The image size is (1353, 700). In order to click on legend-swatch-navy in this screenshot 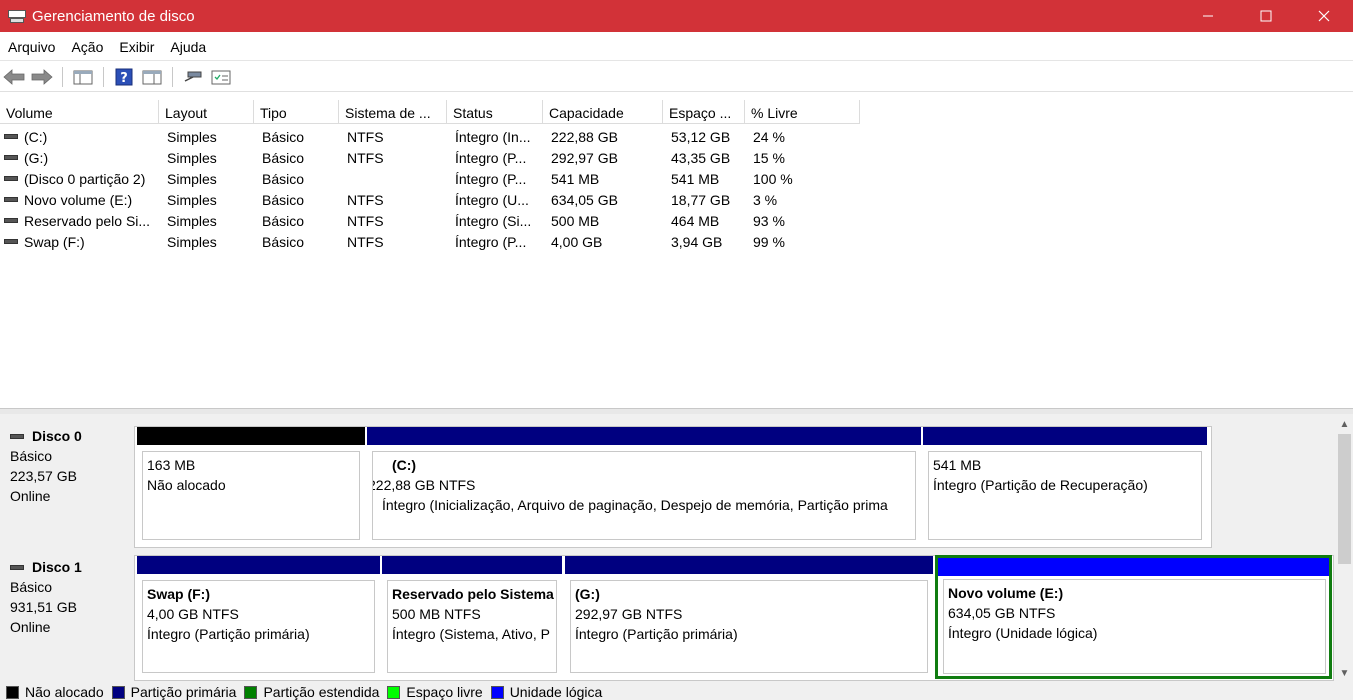, I will do `click(118, 692)`.